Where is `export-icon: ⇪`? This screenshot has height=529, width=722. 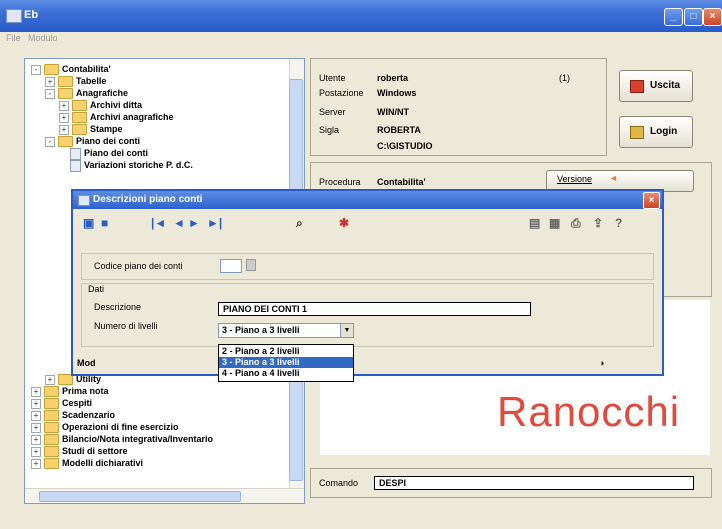
export-icon: ⇪ is located at coordinates (598, 223).